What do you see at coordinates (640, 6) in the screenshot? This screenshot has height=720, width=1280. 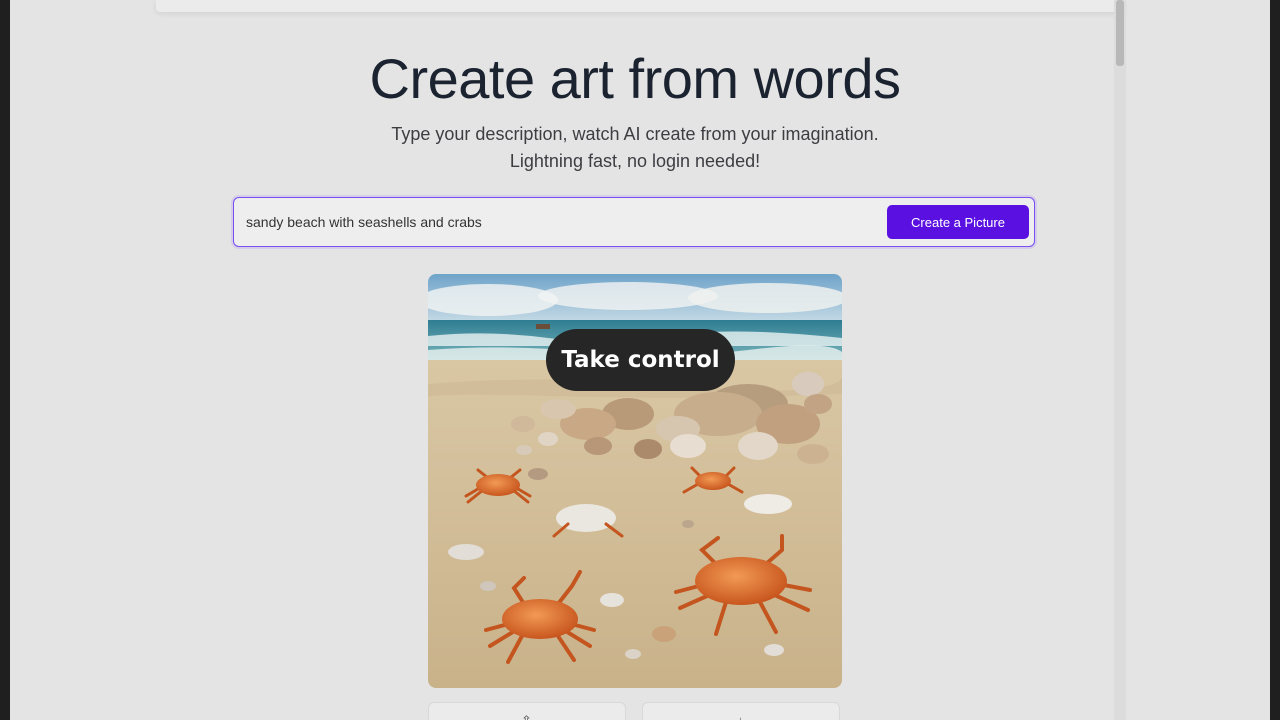 I see `top-navigation-bar` at bounding box center [640, 6].